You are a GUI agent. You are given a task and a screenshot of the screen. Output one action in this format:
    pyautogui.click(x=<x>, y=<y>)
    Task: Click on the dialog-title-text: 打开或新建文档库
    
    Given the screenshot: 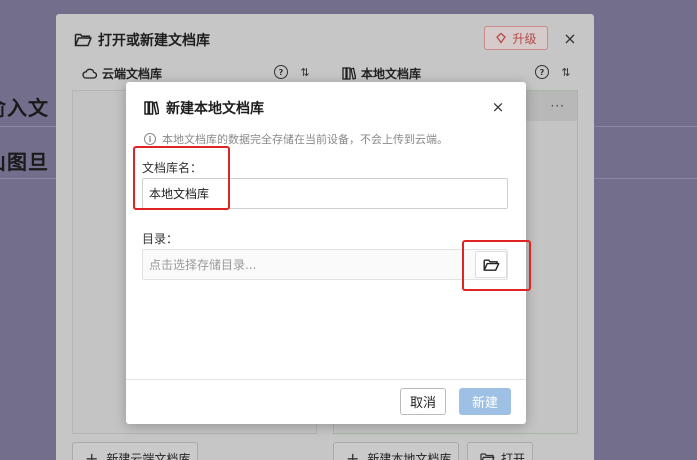 What is the action you would take?
    pyautogui.click(x=154, y=41)
    